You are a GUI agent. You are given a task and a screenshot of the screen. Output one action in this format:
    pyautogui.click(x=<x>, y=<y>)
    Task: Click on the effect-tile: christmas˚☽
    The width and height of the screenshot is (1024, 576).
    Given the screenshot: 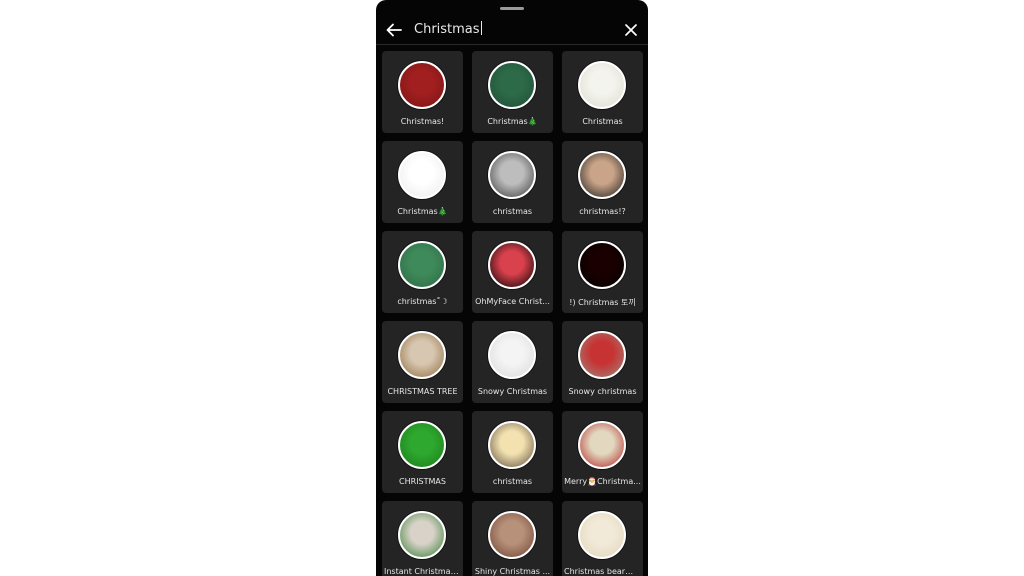 What is the action you would take?
    pyautogui.click(x=422, y=272)
    